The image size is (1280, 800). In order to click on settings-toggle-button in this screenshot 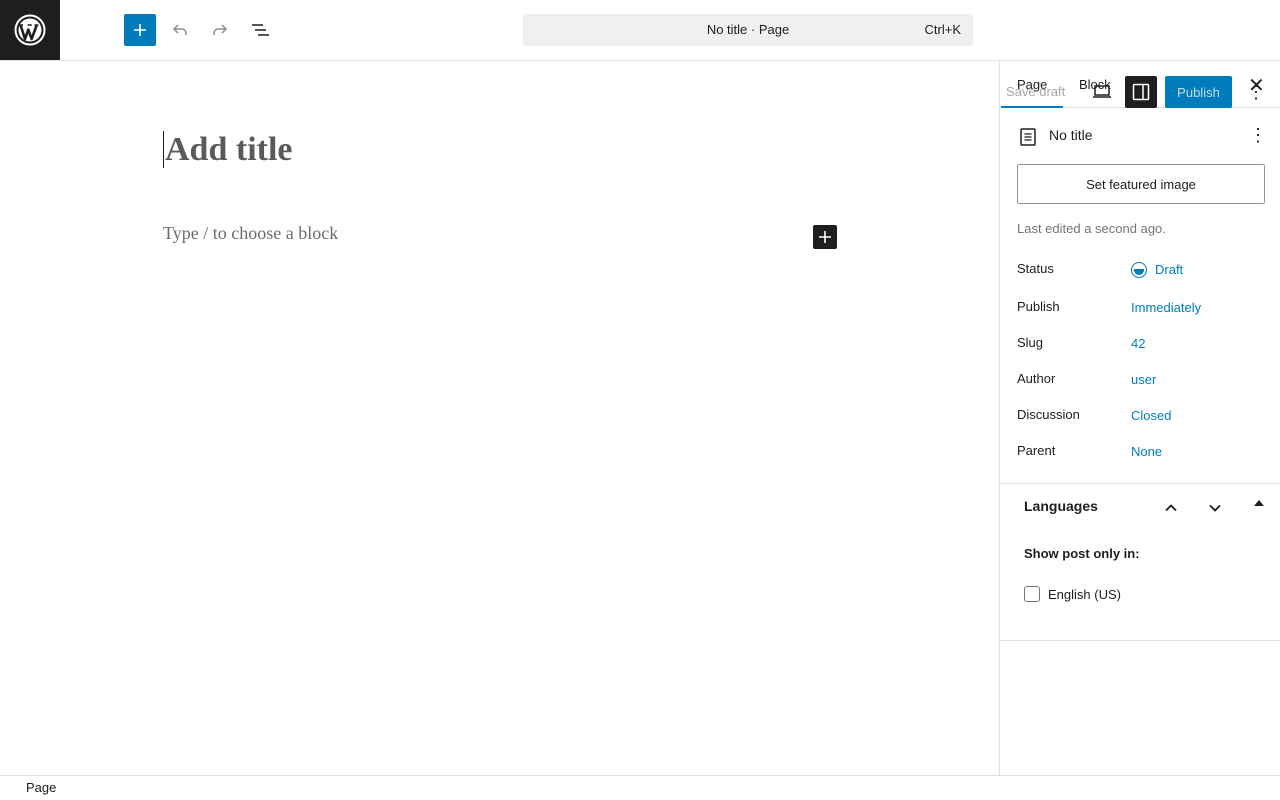, I will do `click(1141, 92)`.